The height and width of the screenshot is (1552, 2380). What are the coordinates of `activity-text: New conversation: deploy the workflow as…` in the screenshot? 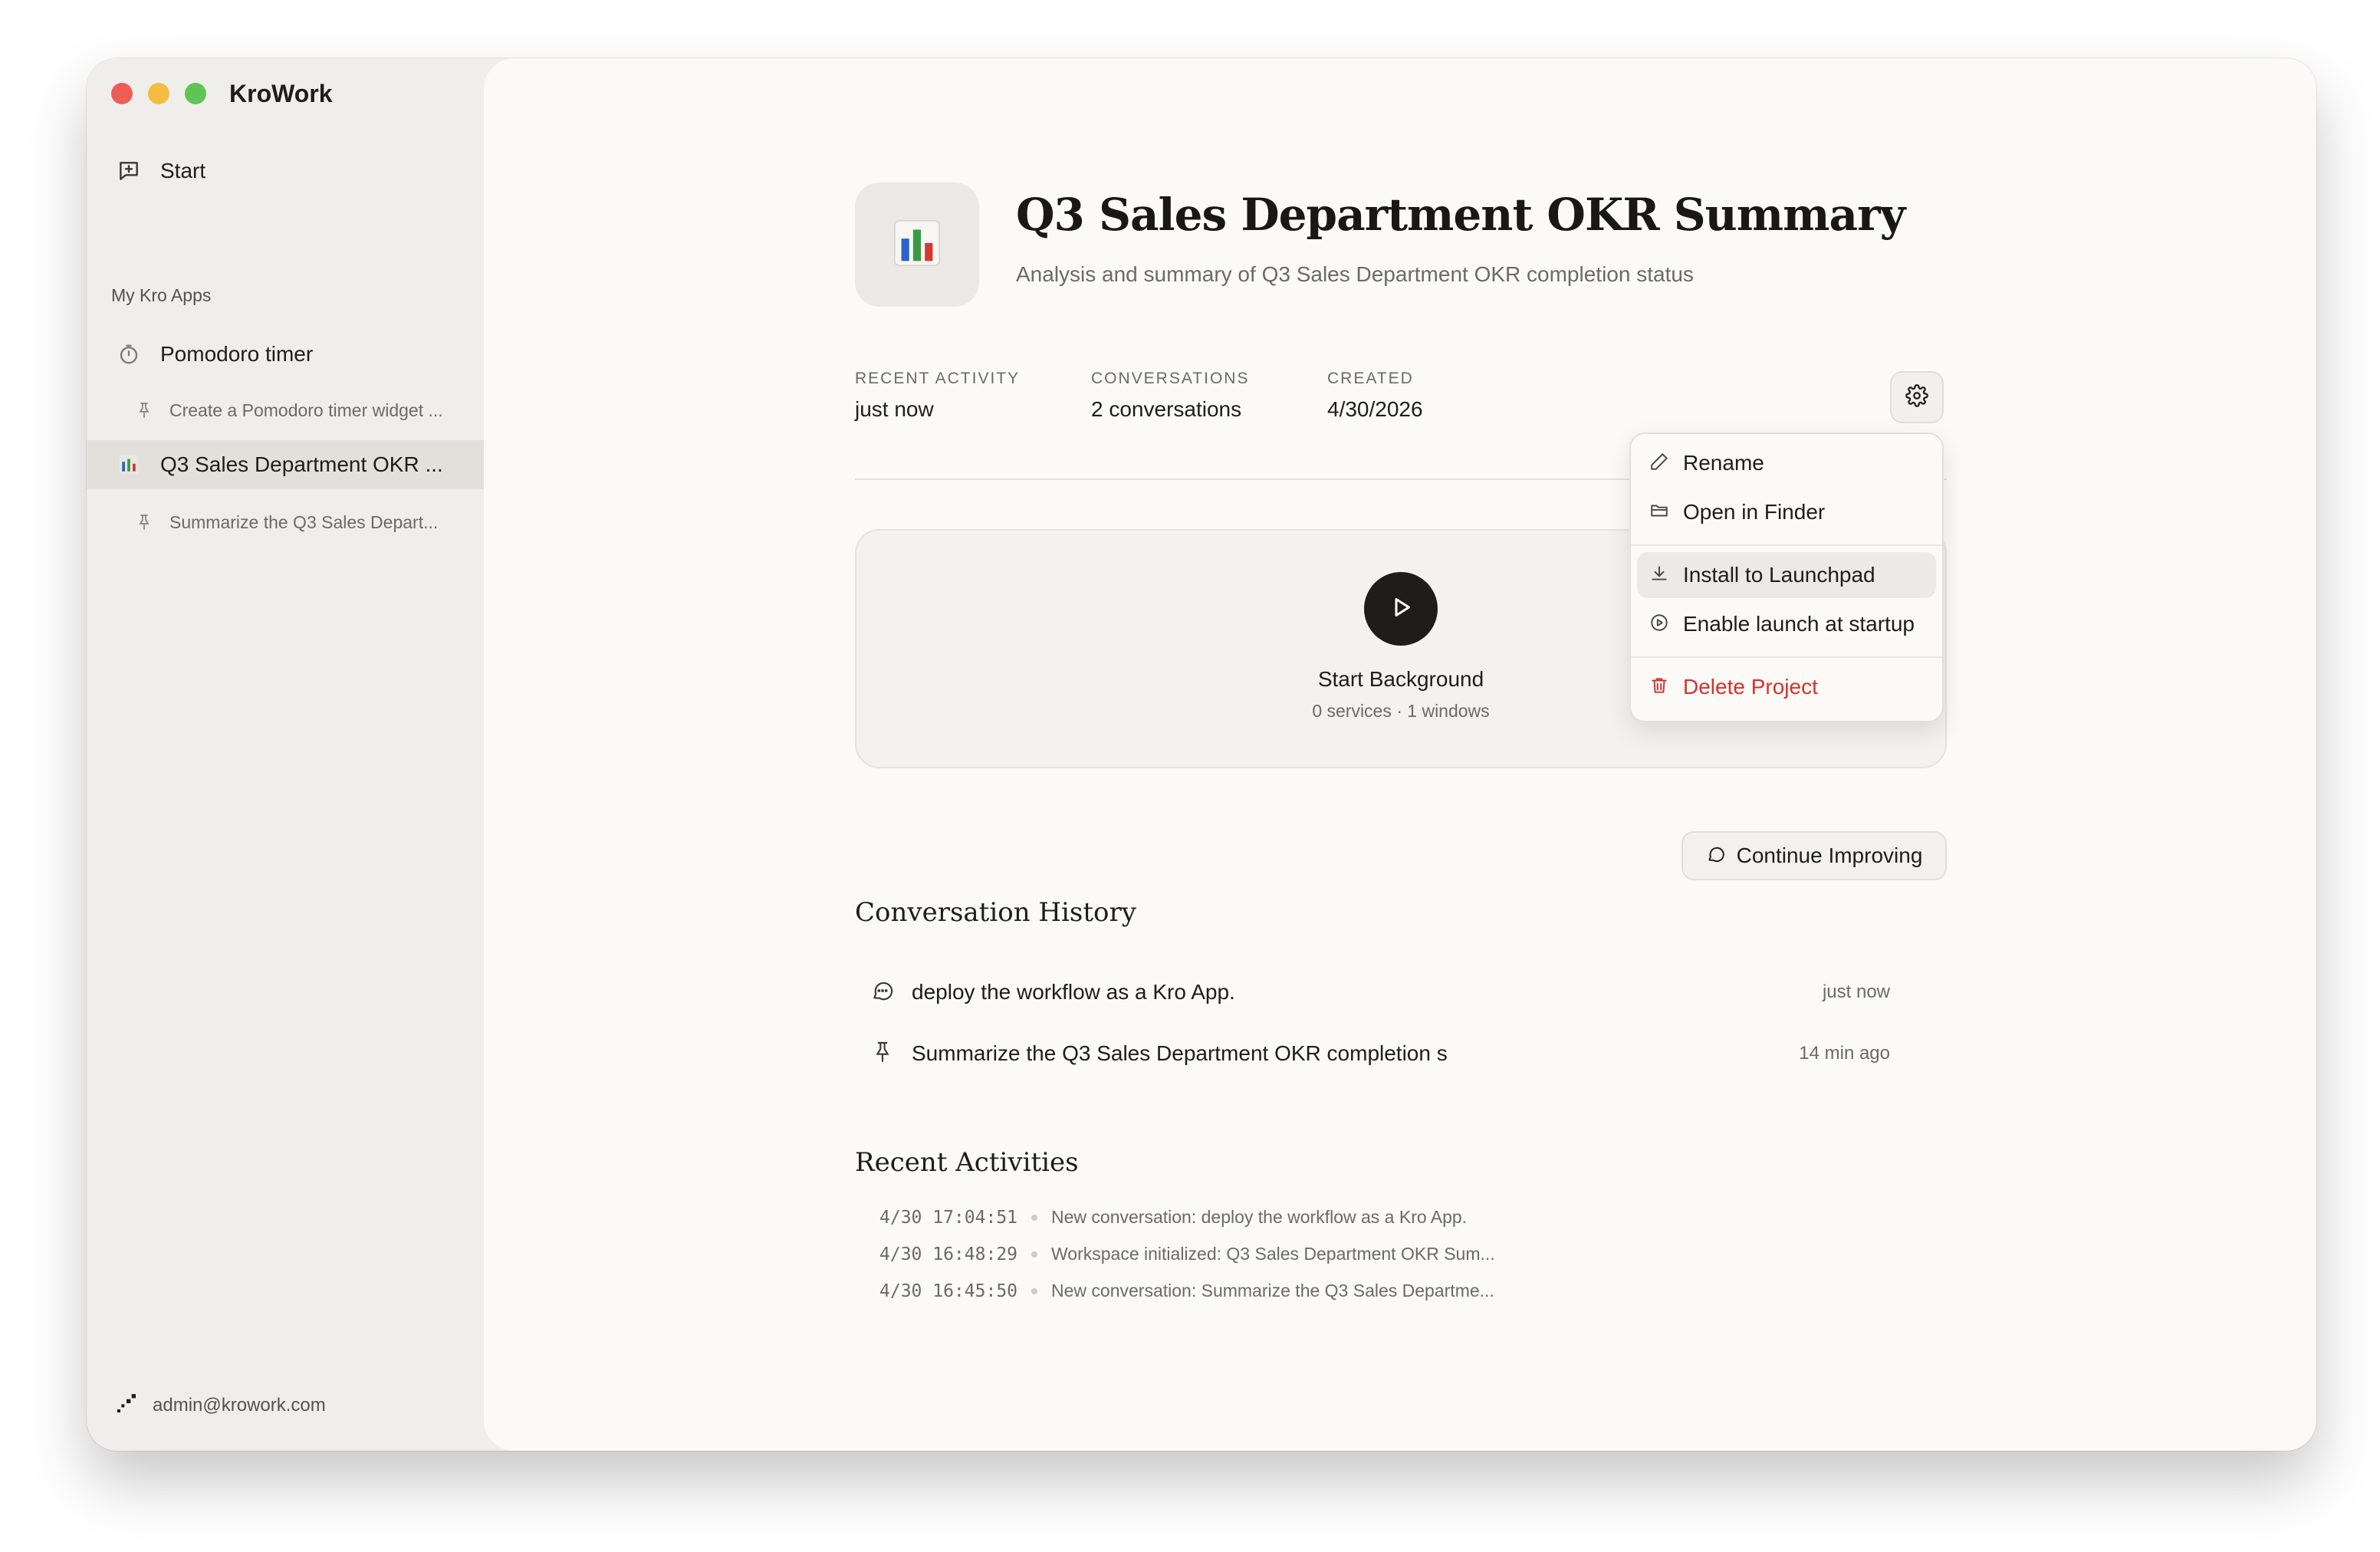 It's located at (1259, 1217).